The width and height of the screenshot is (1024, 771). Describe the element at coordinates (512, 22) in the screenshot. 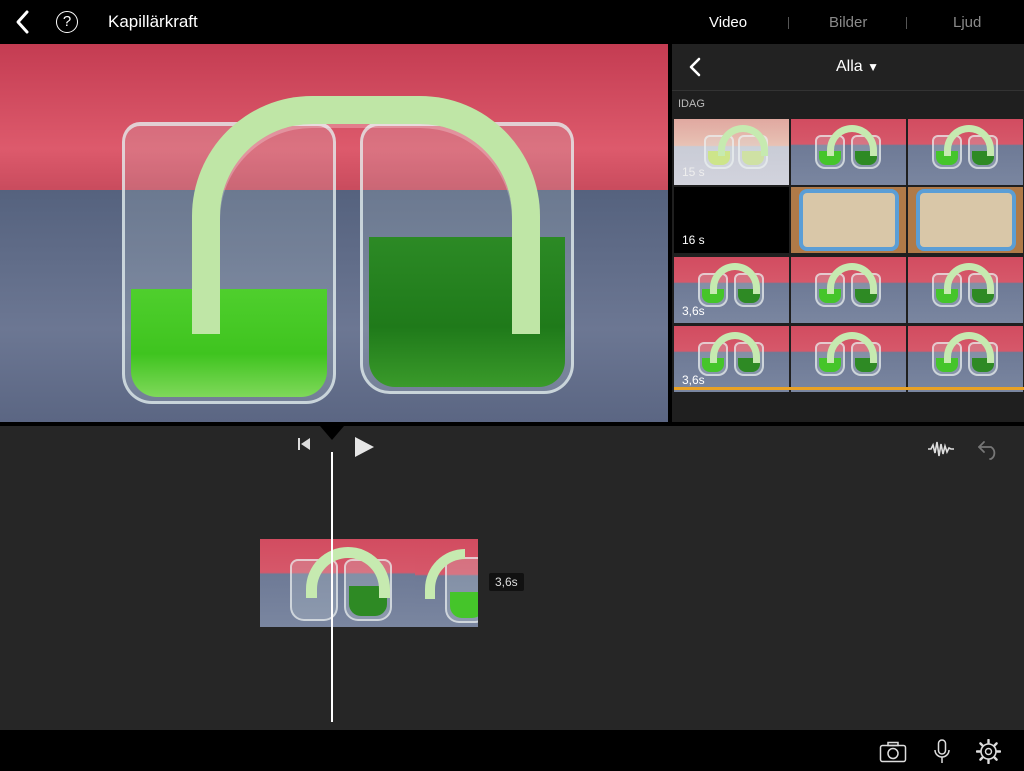

I see `top-bar: ? Kapillärkraft Video Bilder Ljud` at that location.